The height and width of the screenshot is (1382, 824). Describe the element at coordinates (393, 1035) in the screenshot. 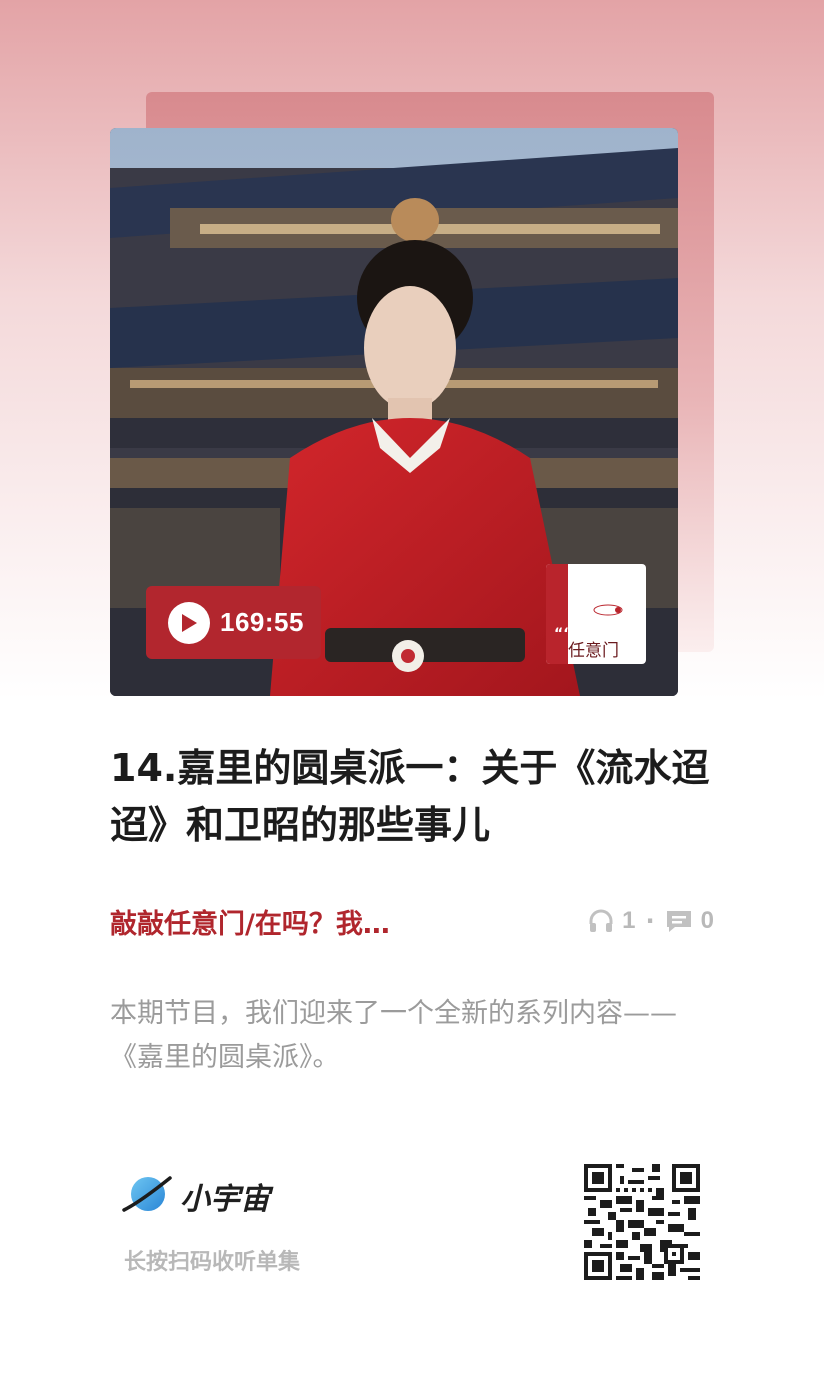

I see `episode-description: 本期节目，我们迎来了一个全新的系列内容——《嘉里的圆桌派》。` at that location.